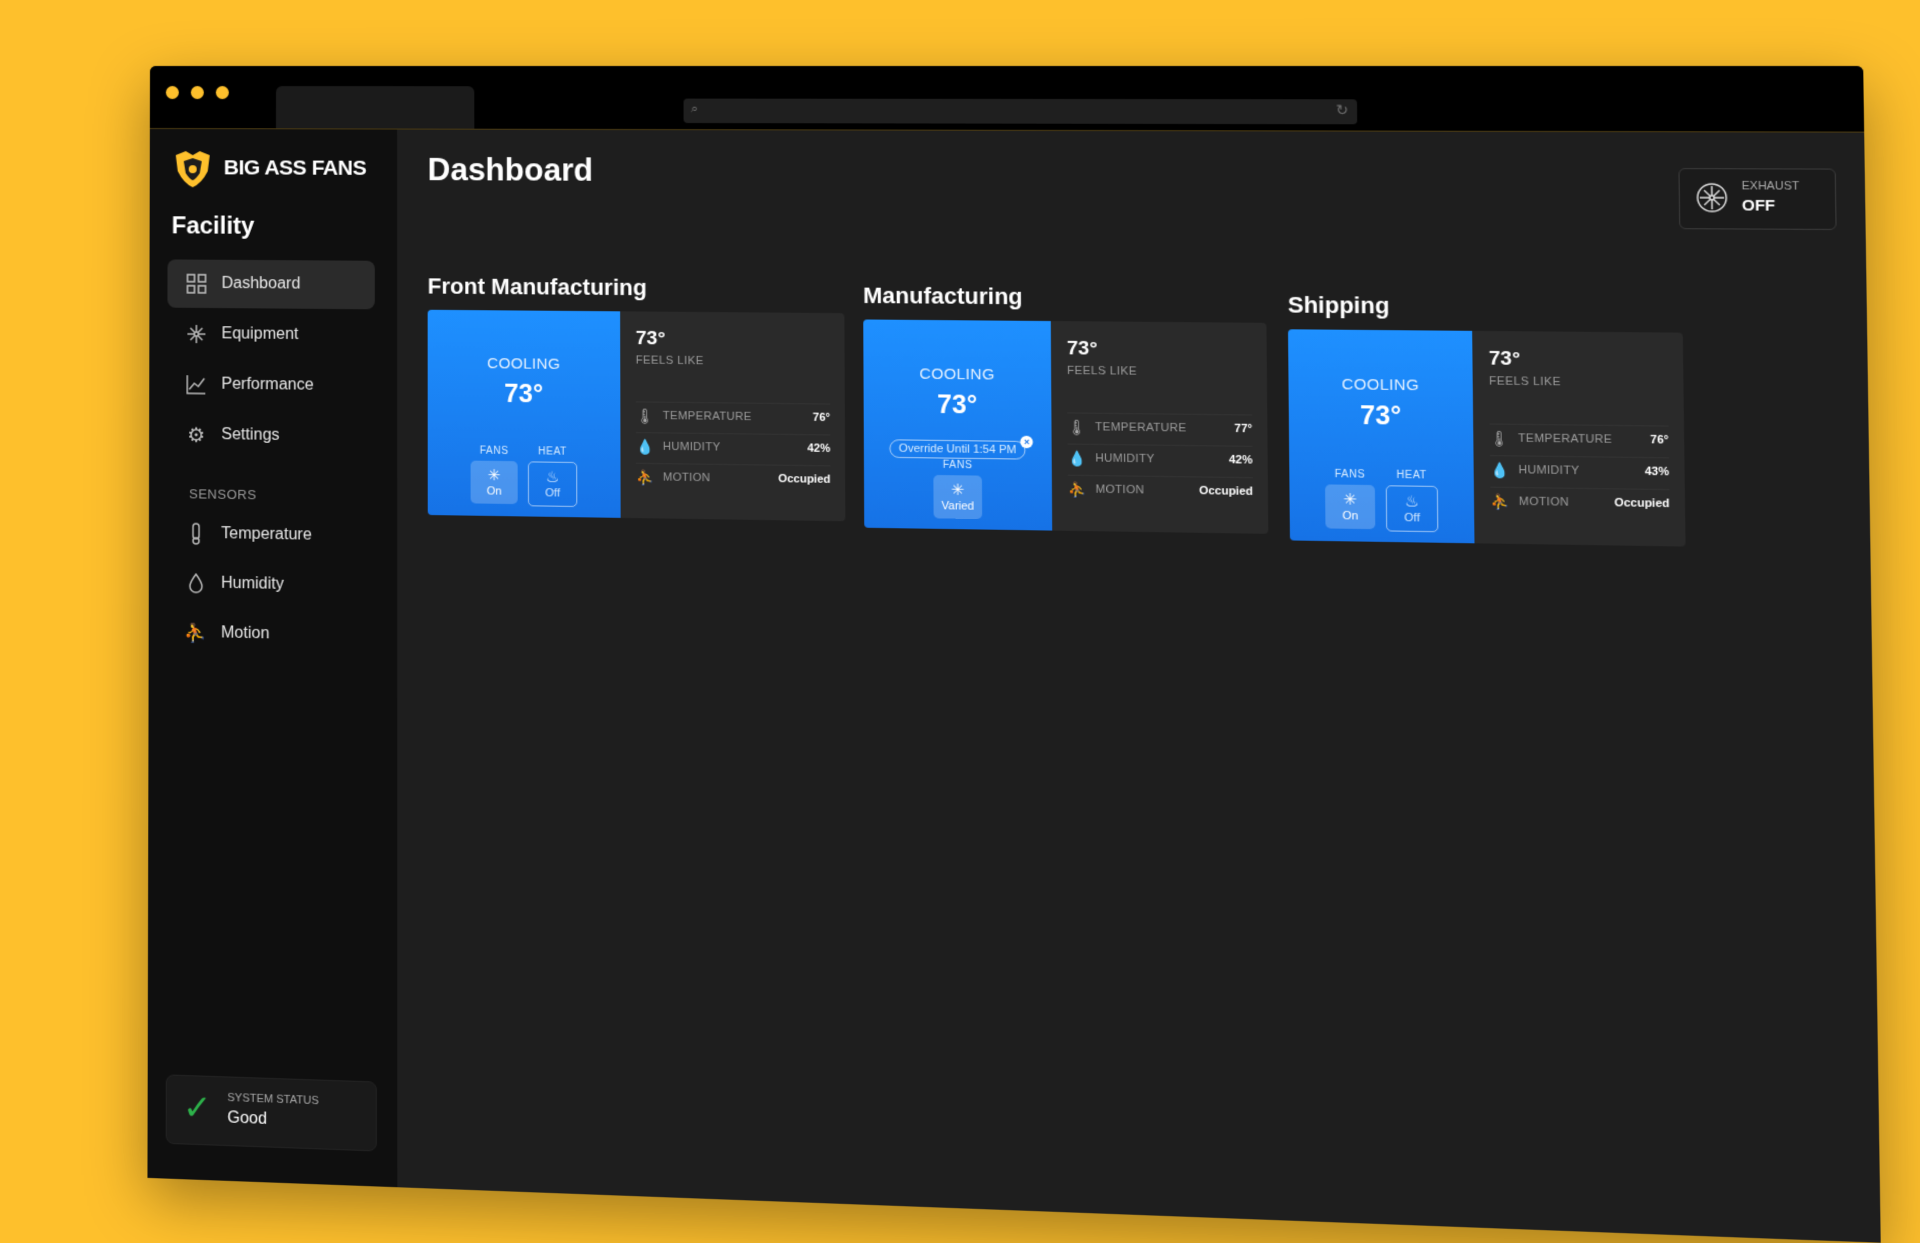 The width and height of the screenshot is (1920, 1243). Describe the element at coordinates (537, 287) in the screenshot. I see `zone-title-front-manufacturing: Front Manufacturing` at that location.